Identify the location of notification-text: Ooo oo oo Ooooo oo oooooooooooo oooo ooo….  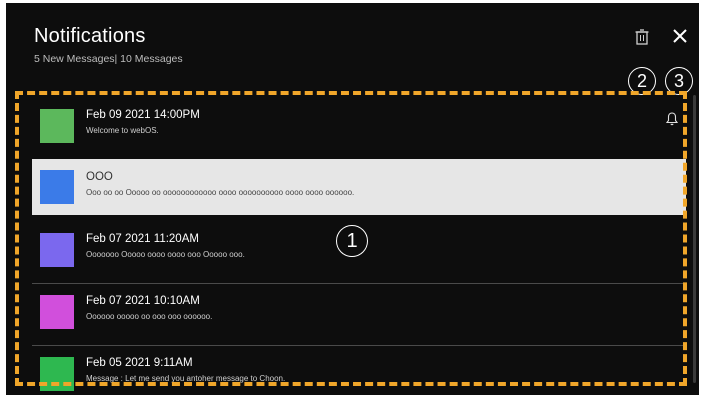
(220, 192).